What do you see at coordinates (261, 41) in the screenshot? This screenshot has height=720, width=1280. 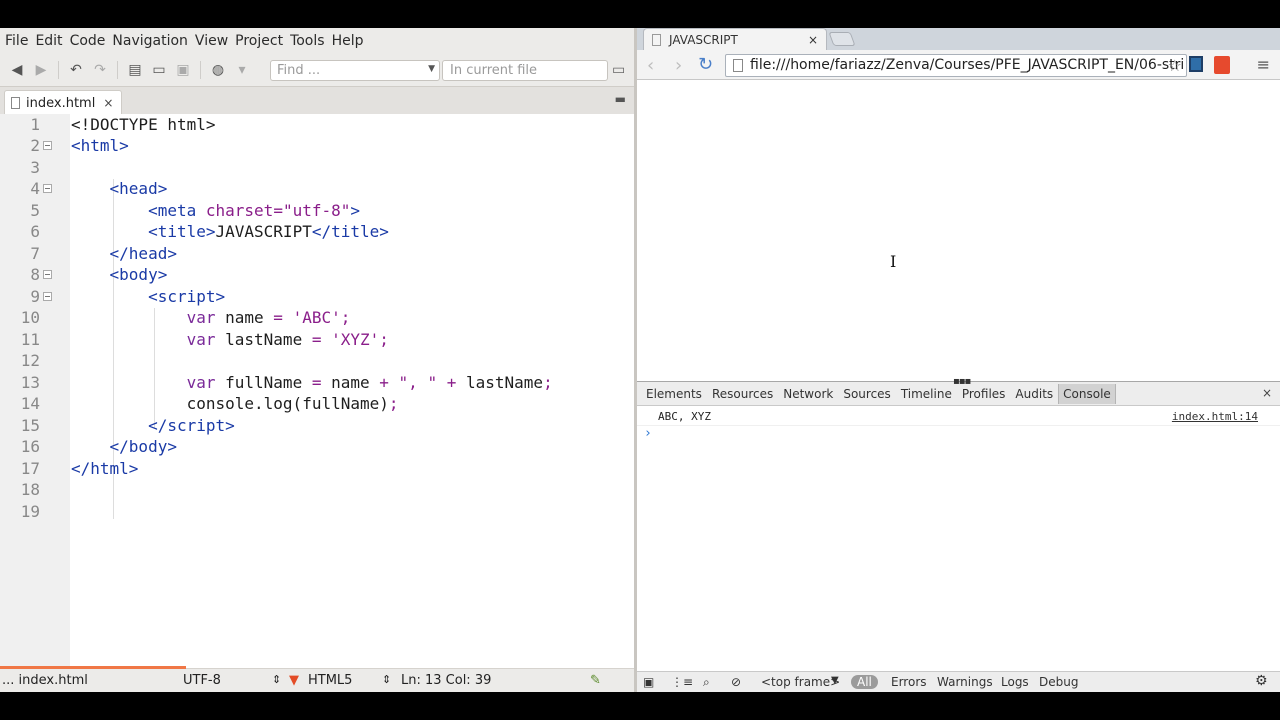 I see `menu-project: Project` at bounding box center [261, 41].